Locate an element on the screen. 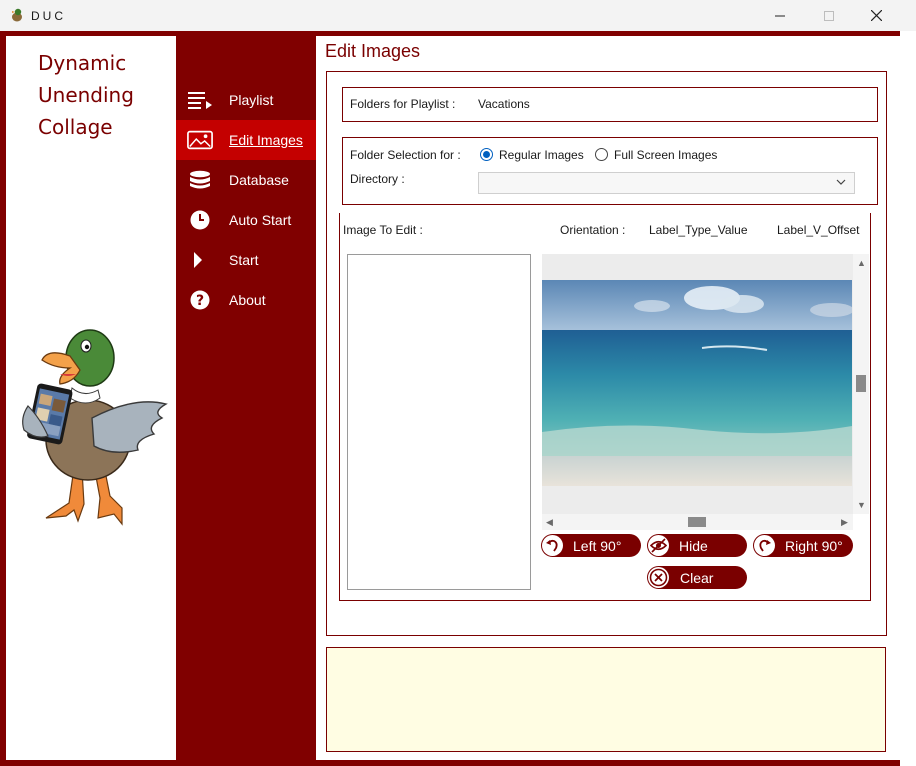  nav-item-start: Start is located at coordinates (246, 260).